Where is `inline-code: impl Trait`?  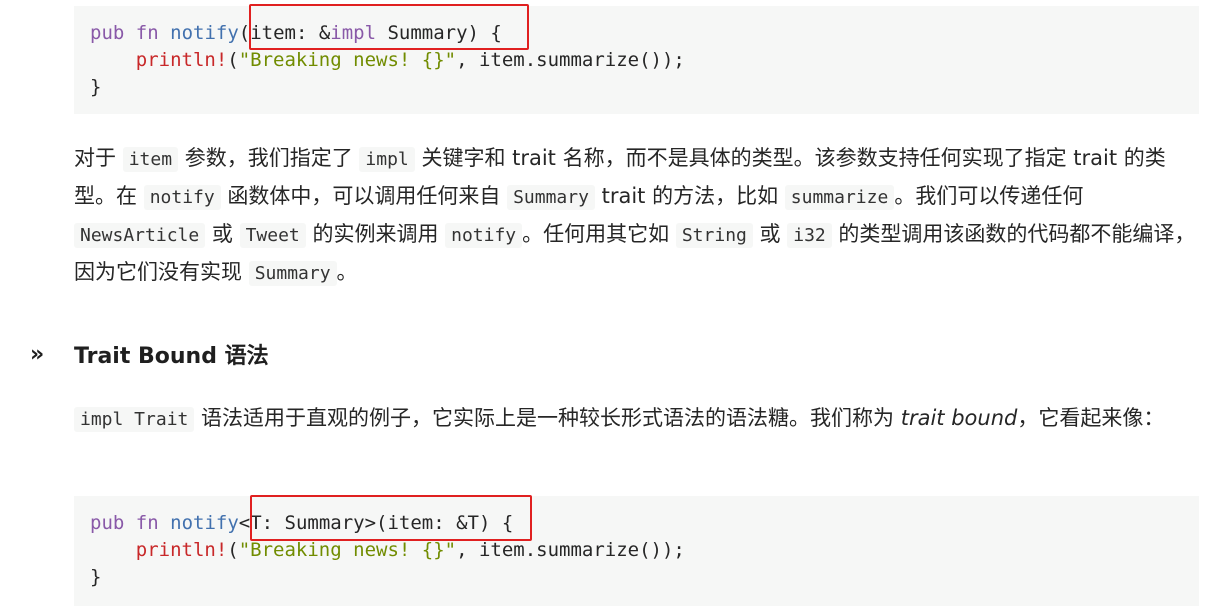 inline-code: impl Trait is located at coordinates (134, 419).